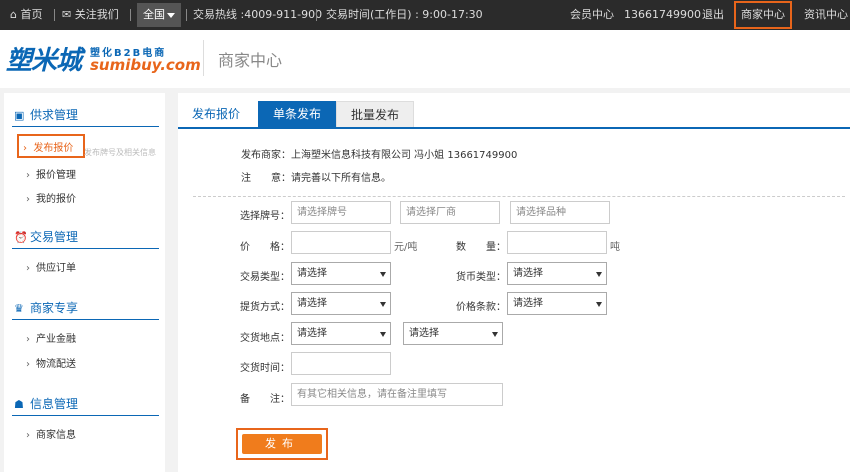 This screenshot has height=472, width=850. What do you see at coordinates (216, 114) in the screenshot?
I see `section-title: 发布报价` at bounding box center [216, 114].